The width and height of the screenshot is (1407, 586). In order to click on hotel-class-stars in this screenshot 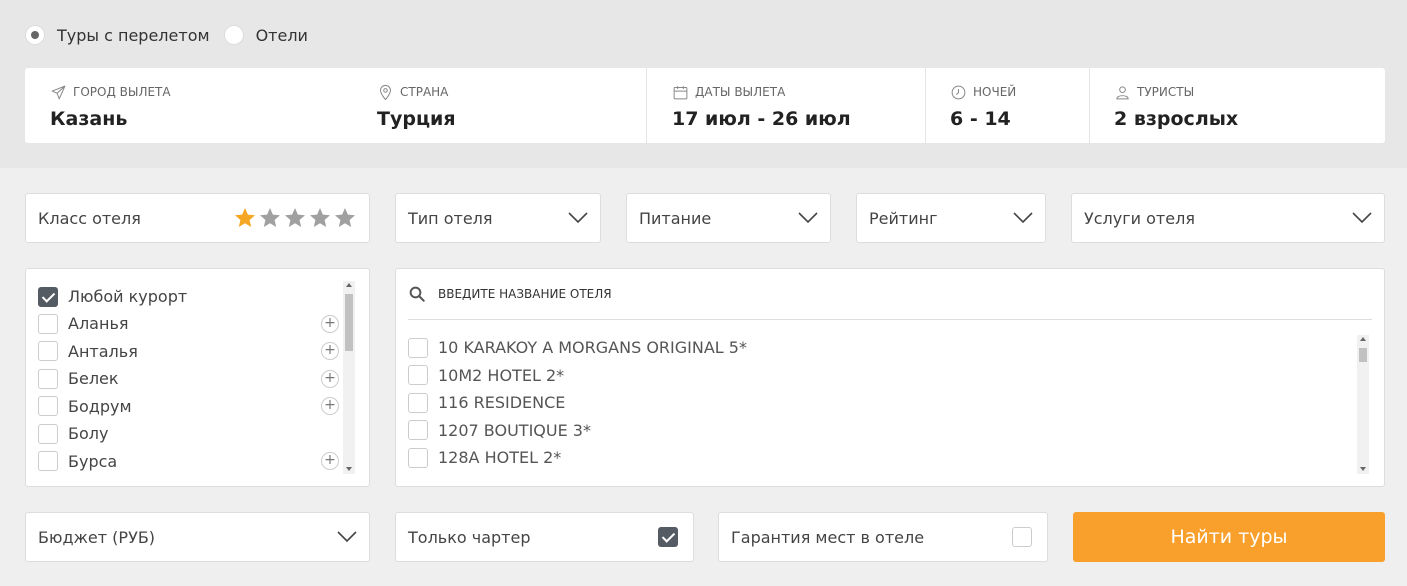, I will do `click(294, 218)`.